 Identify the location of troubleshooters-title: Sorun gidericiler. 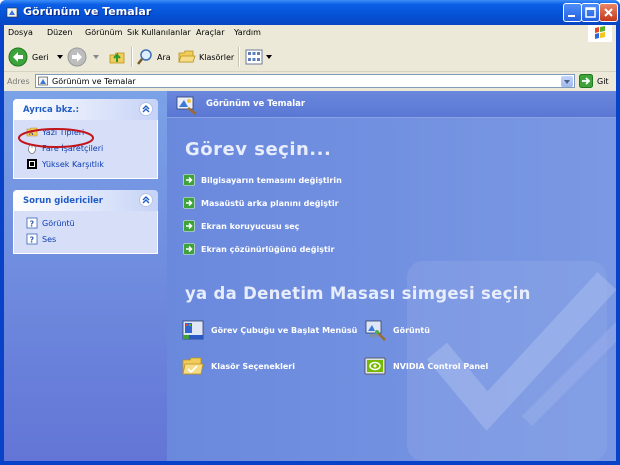
(63, 201).